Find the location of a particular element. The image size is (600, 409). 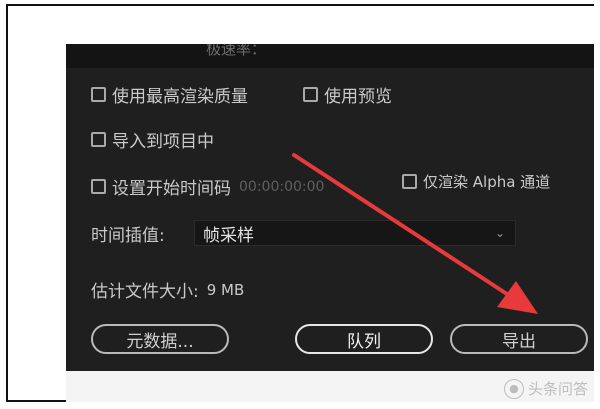

set-start-timecode-row: 设置开始时间码 00:00:00:00 is located at coordinates (207, 186).